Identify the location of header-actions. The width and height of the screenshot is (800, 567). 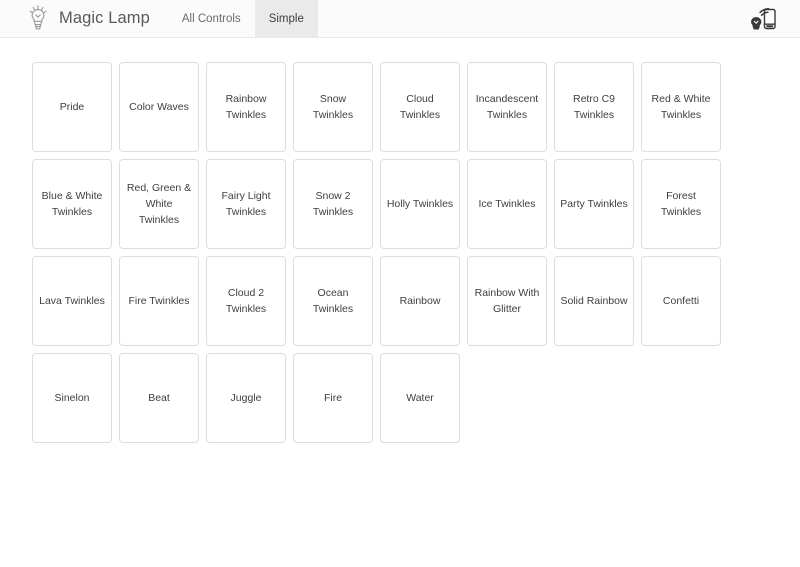
(774, 18).